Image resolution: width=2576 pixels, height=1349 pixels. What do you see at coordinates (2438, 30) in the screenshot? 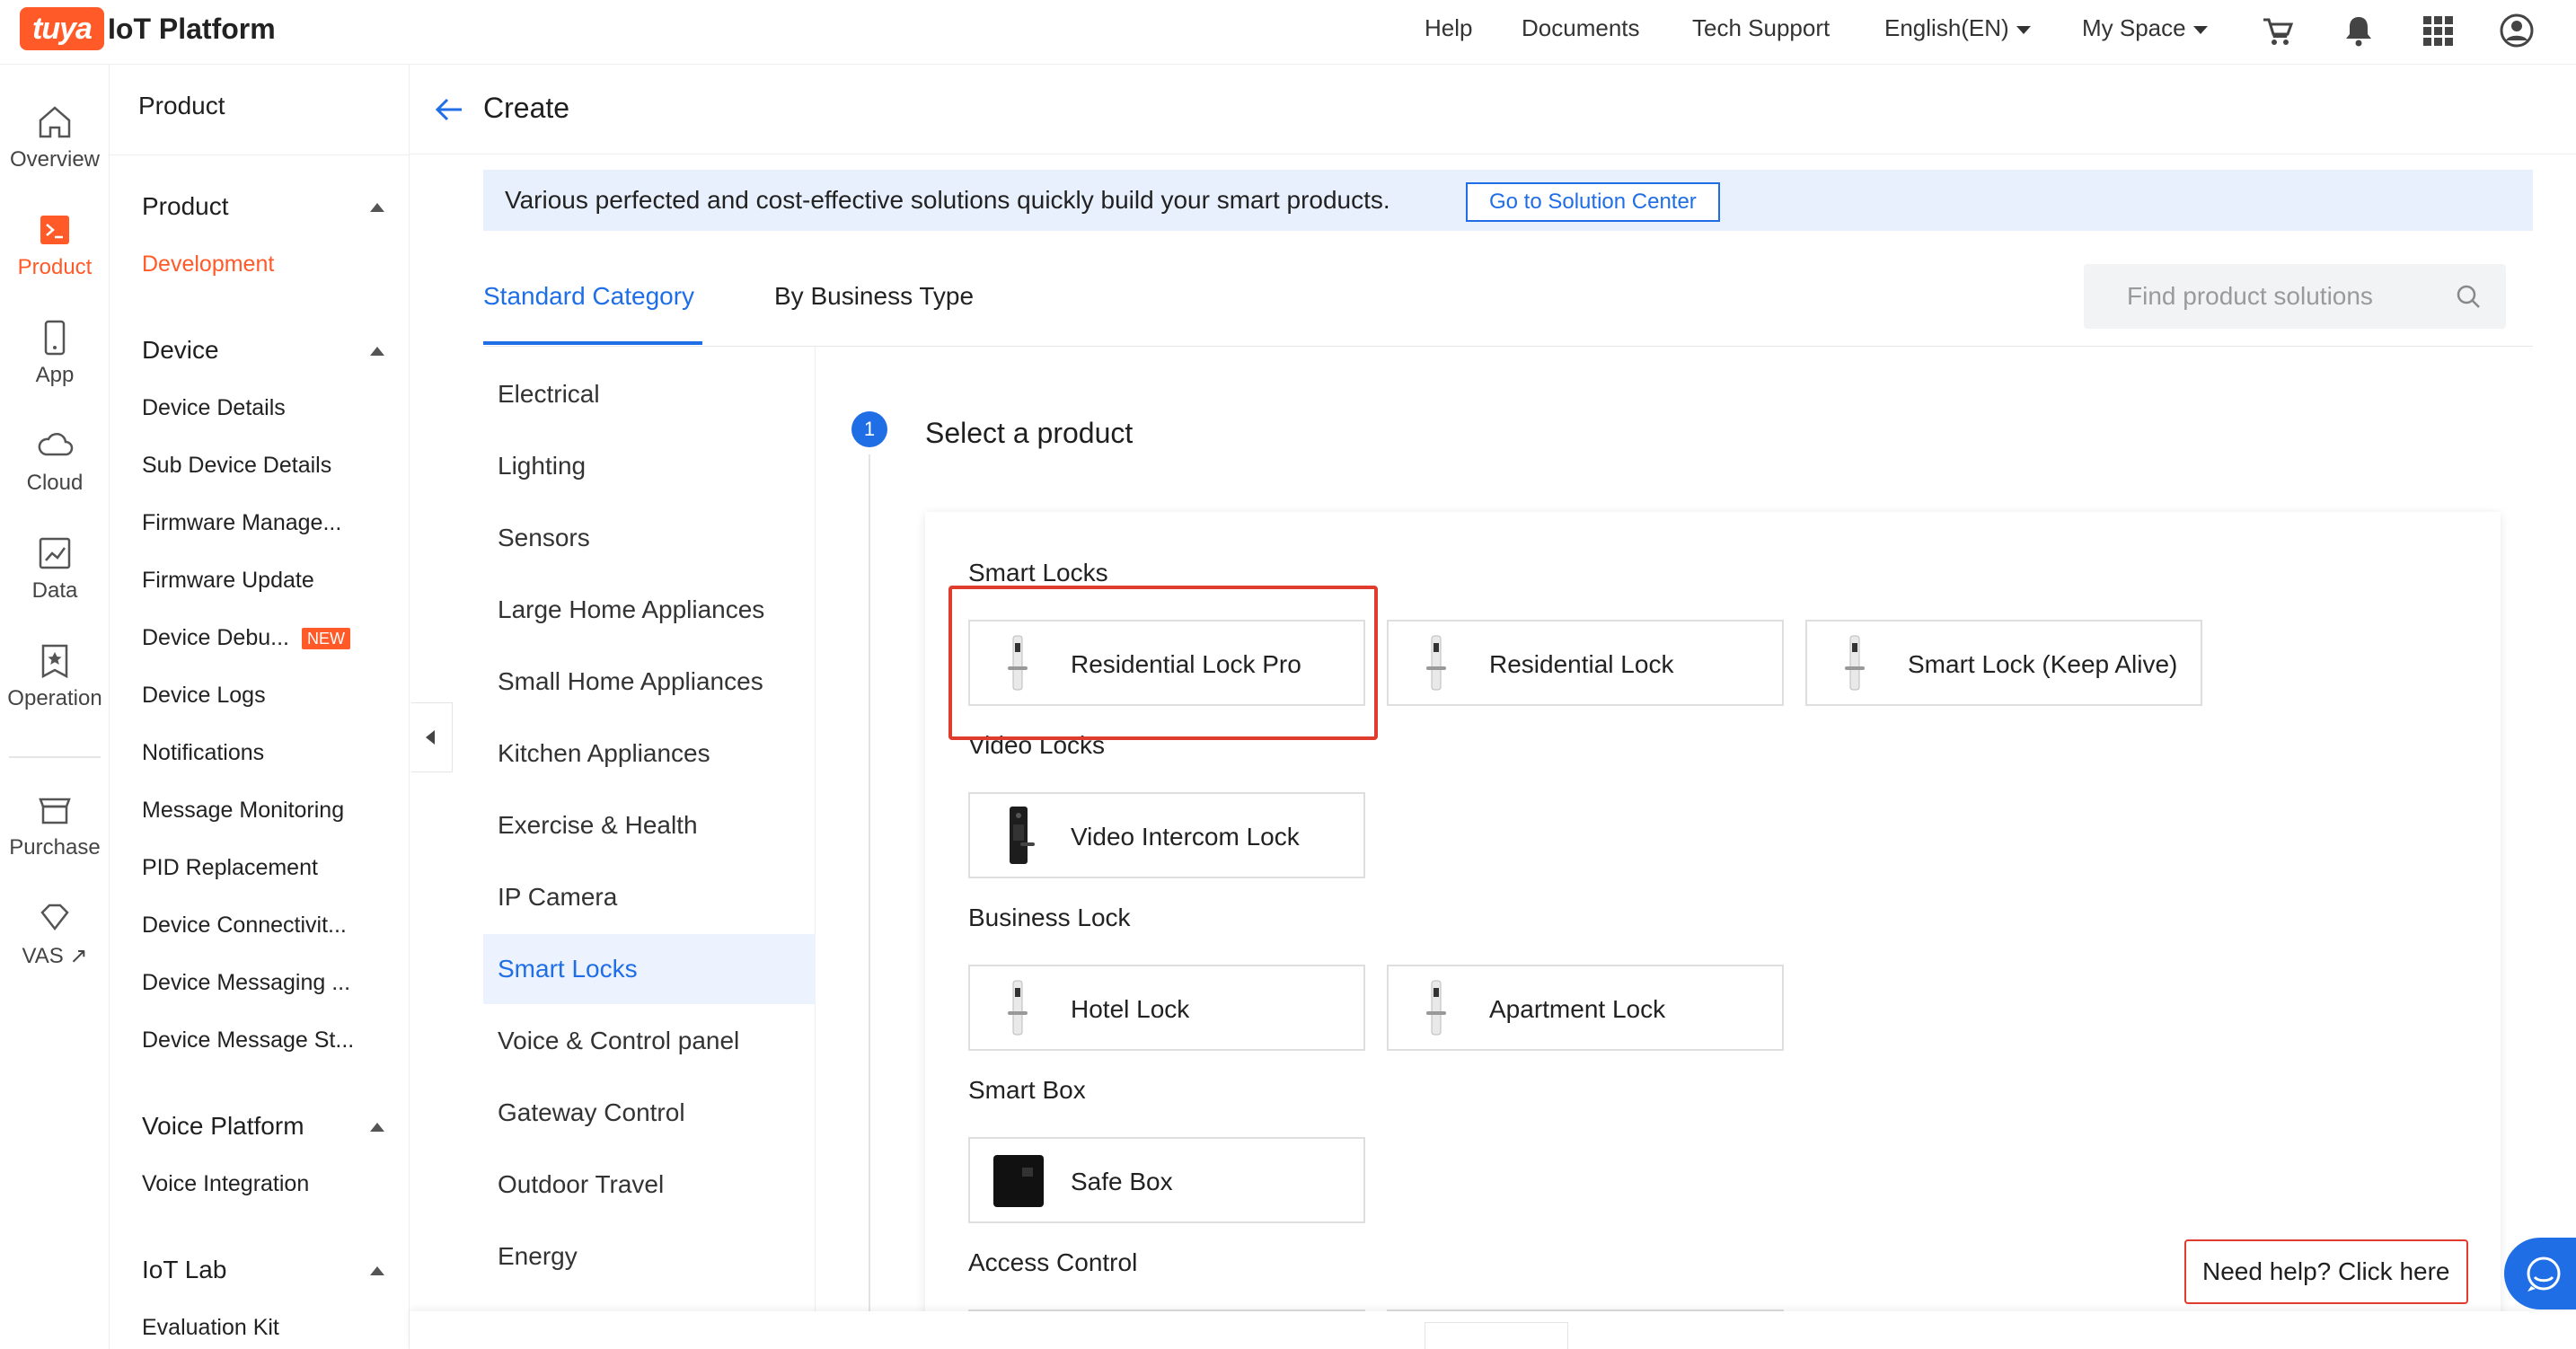
I see `apps-grid-icon` at bounding box center [2438, 30].